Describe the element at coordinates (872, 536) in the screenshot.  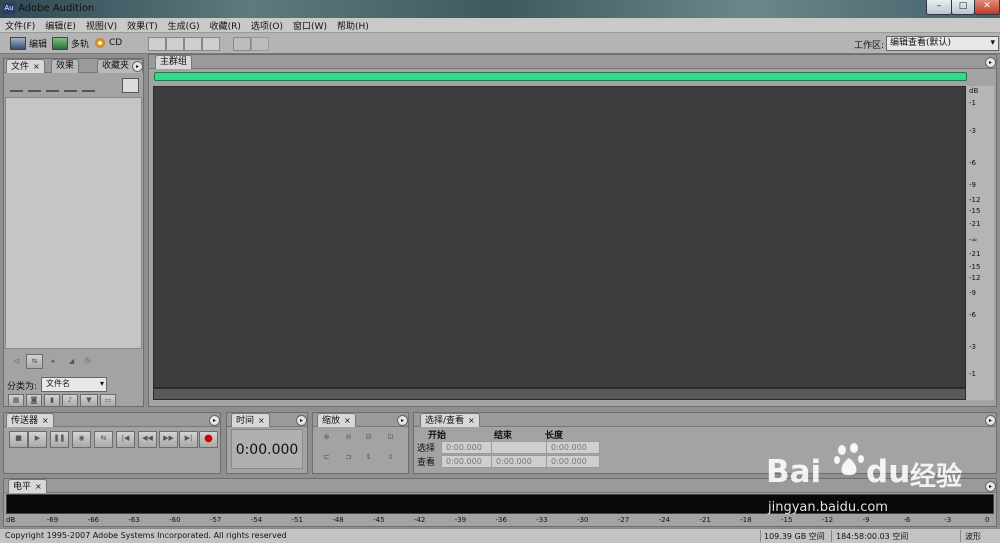
I see `time-free-text: 184:58:00.03 空间` at that location.